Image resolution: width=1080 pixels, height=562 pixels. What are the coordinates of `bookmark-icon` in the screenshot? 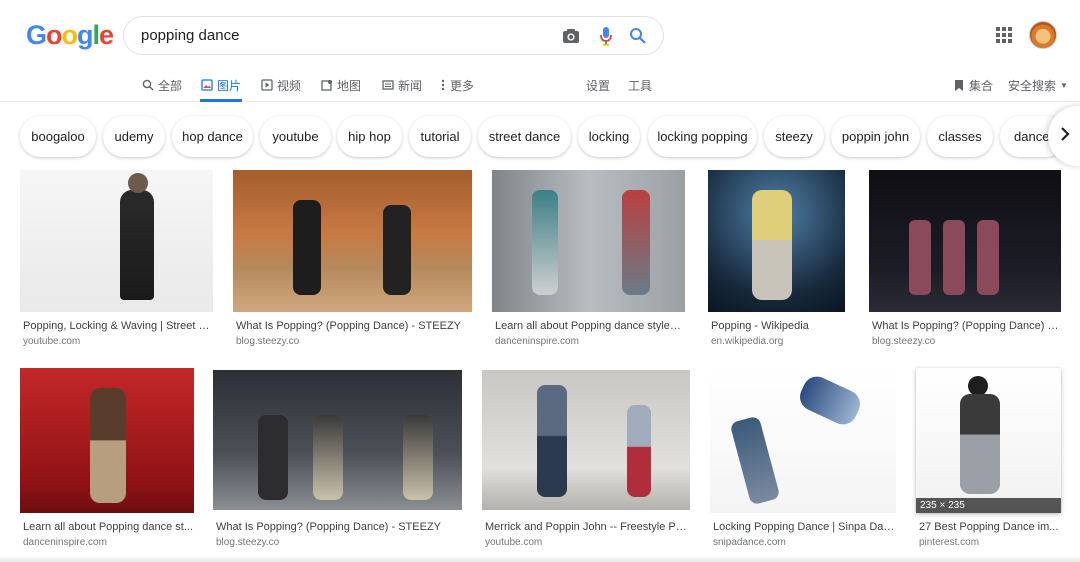 It's located at (958, 85).